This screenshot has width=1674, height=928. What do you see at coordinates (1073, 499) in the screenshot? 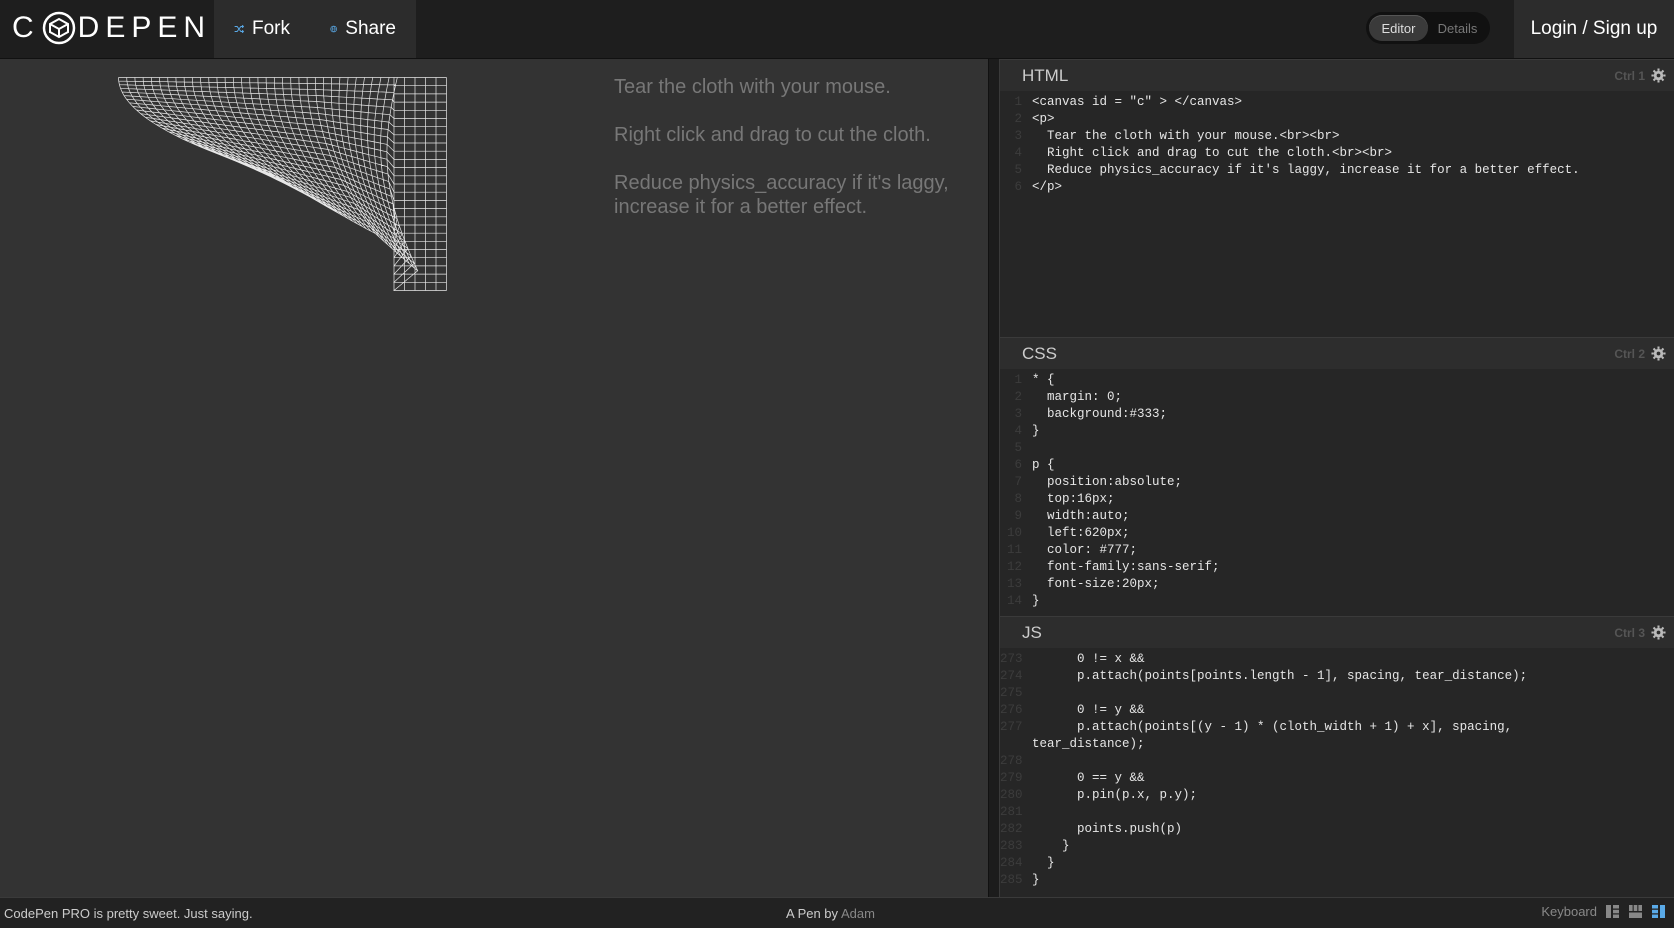
I see `line-text: top:16px;` at bounding box center [1073, 499].